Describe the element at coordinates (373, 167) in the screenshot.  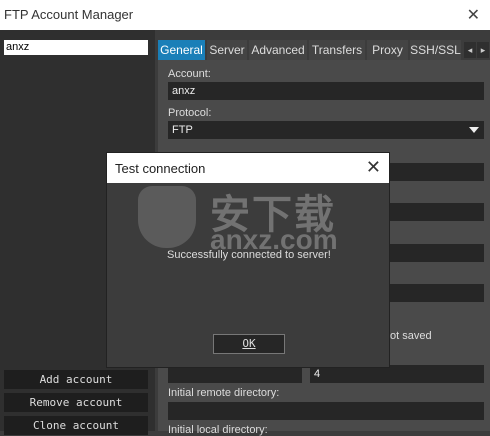
I see `dialog-close-icon: ✕` at that location.